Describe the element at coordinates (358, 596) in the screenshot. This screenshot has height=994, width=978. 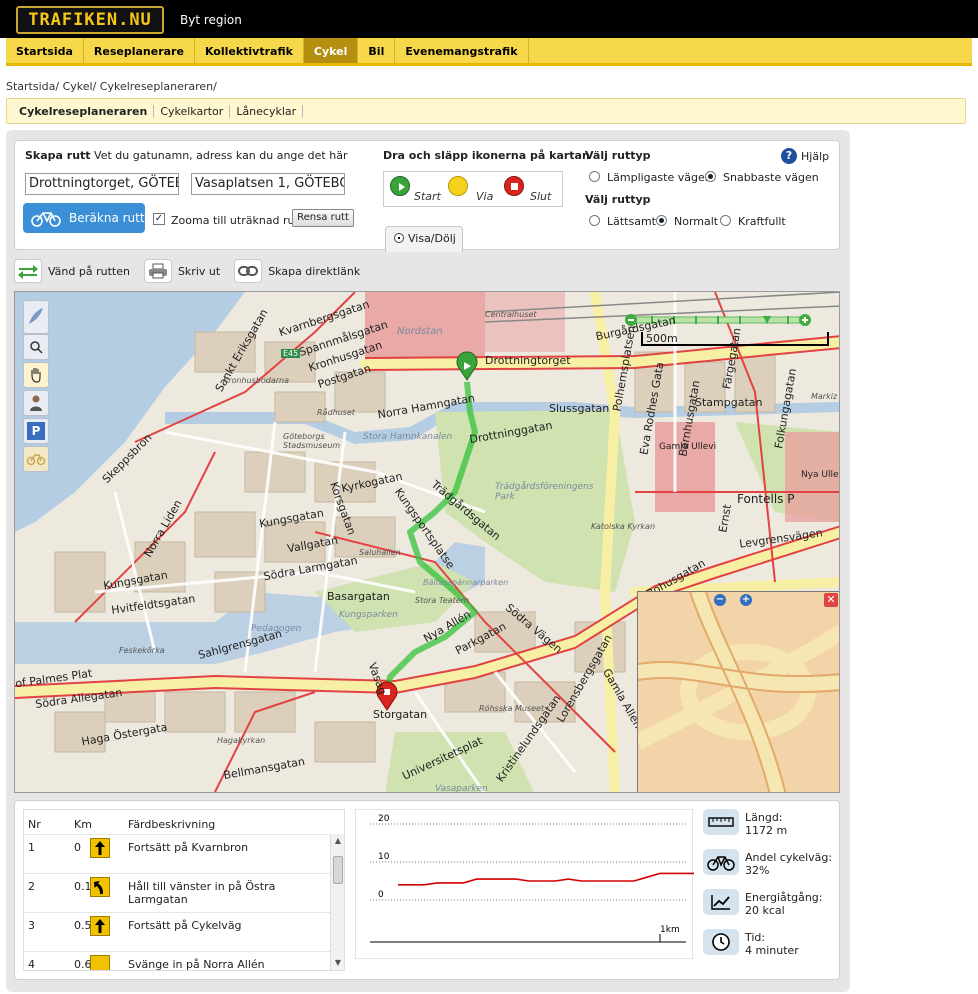
I see `street-label: Basargatan` at that location.